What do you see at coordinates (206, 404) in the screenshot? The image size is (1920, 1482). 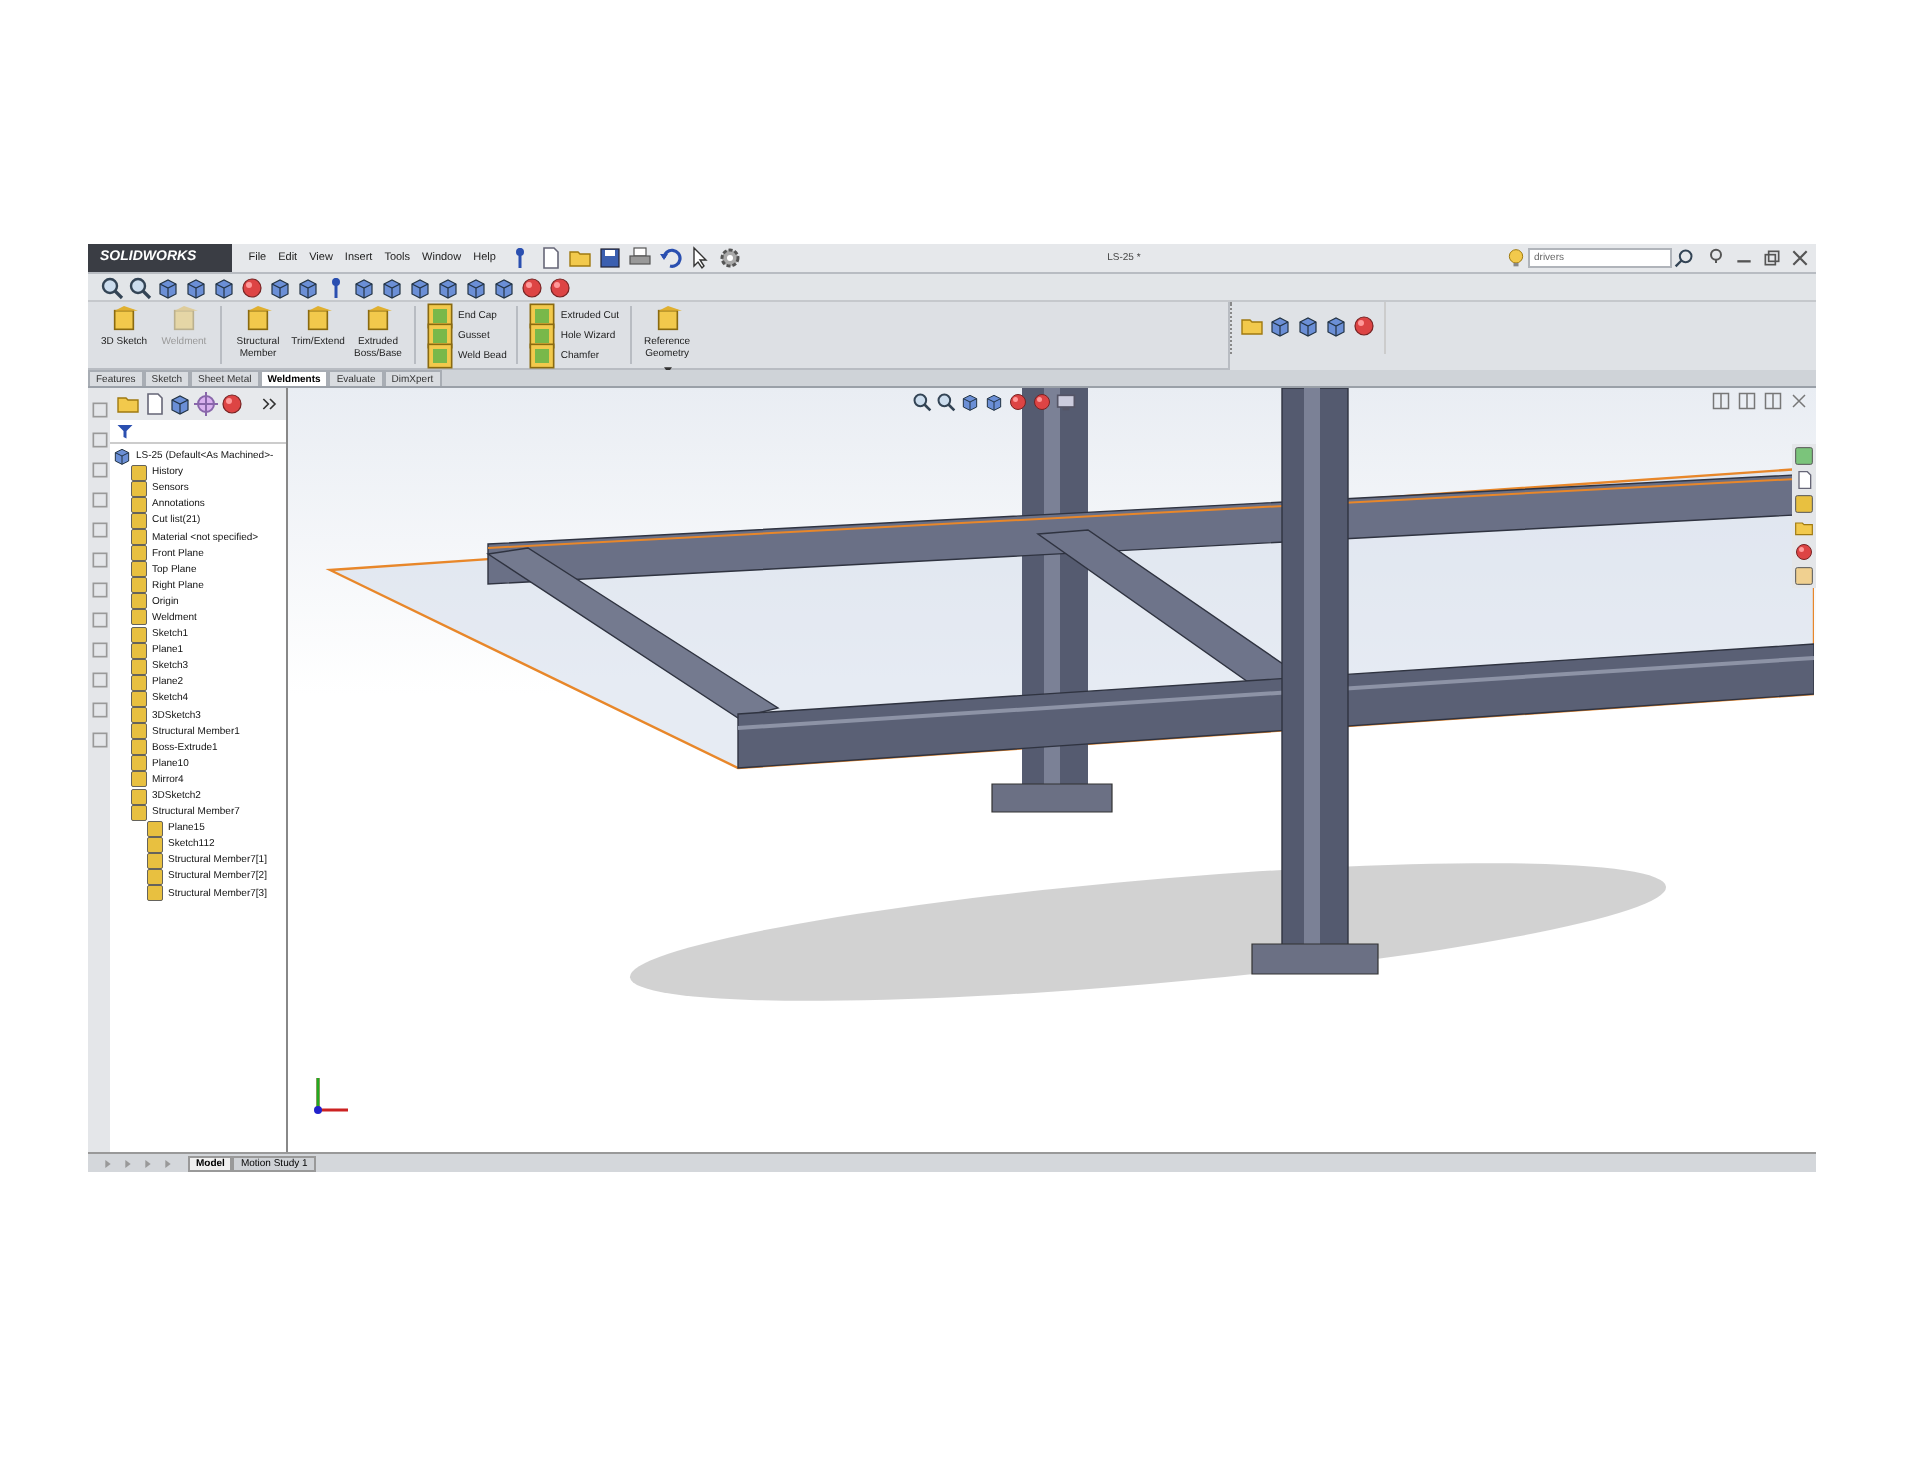 I see `crosshair-tab-icon` at bounding box center [206, 404].